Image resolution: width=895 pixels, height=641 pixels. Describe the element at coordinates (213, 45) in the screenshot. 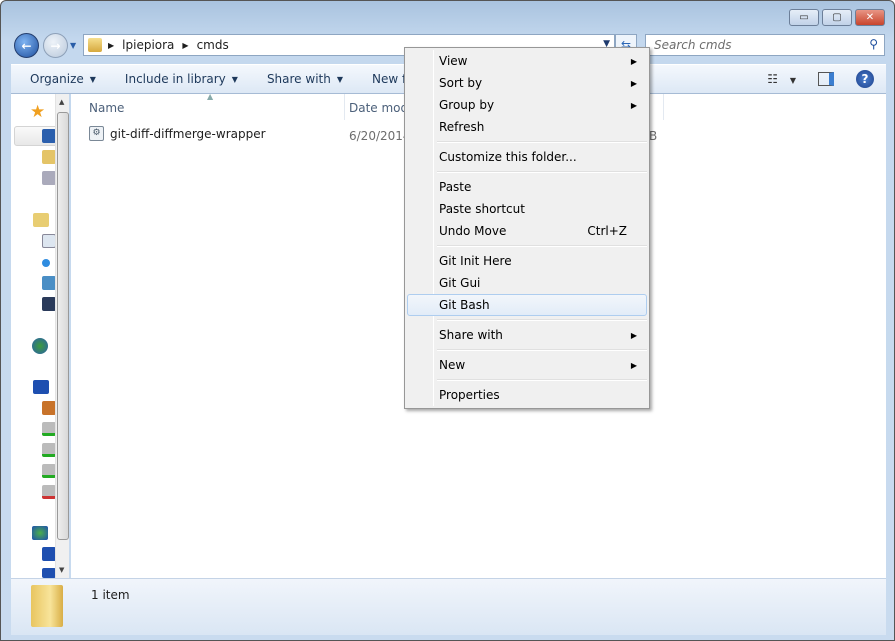

I see `breadcrumb-cmds: cmds` at that location.